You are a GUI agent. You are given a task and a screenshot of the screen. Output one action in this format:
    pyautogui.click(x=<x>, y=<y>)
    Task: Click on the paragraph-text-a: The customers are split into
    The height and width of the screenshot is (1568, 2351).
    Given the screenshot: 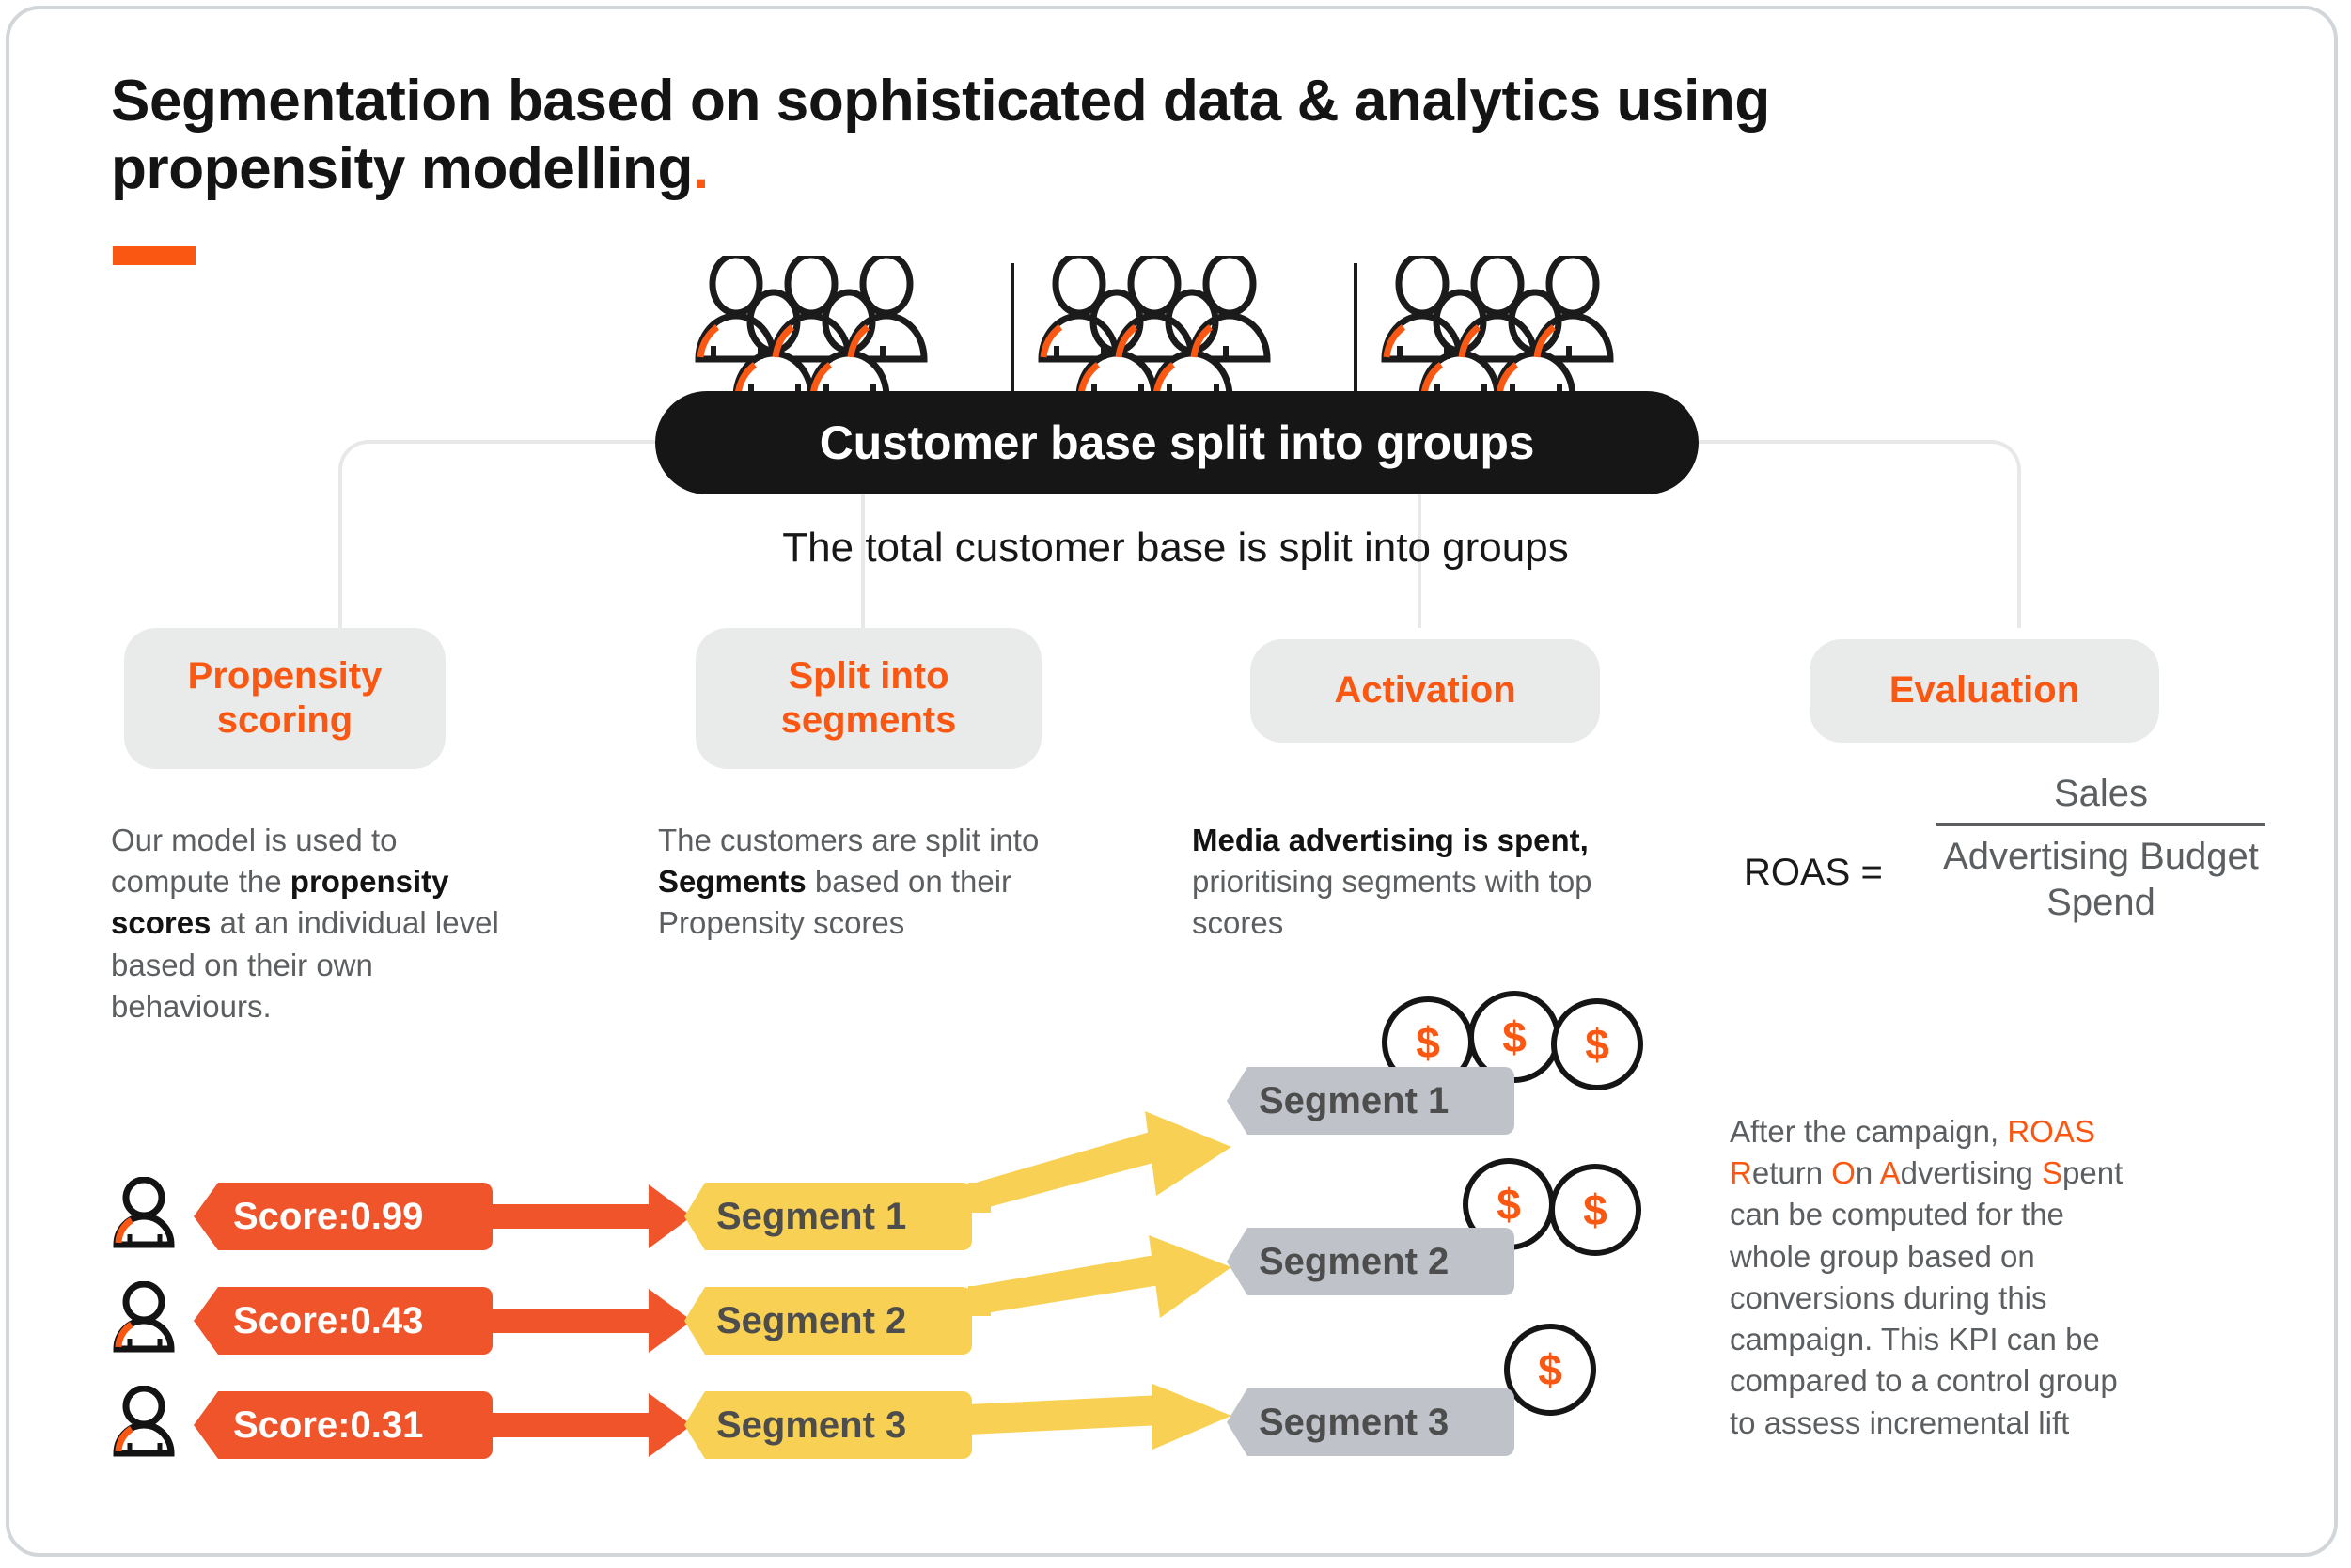 What is the action you would take?
    pyautogui.click(x=849, y=840)
    